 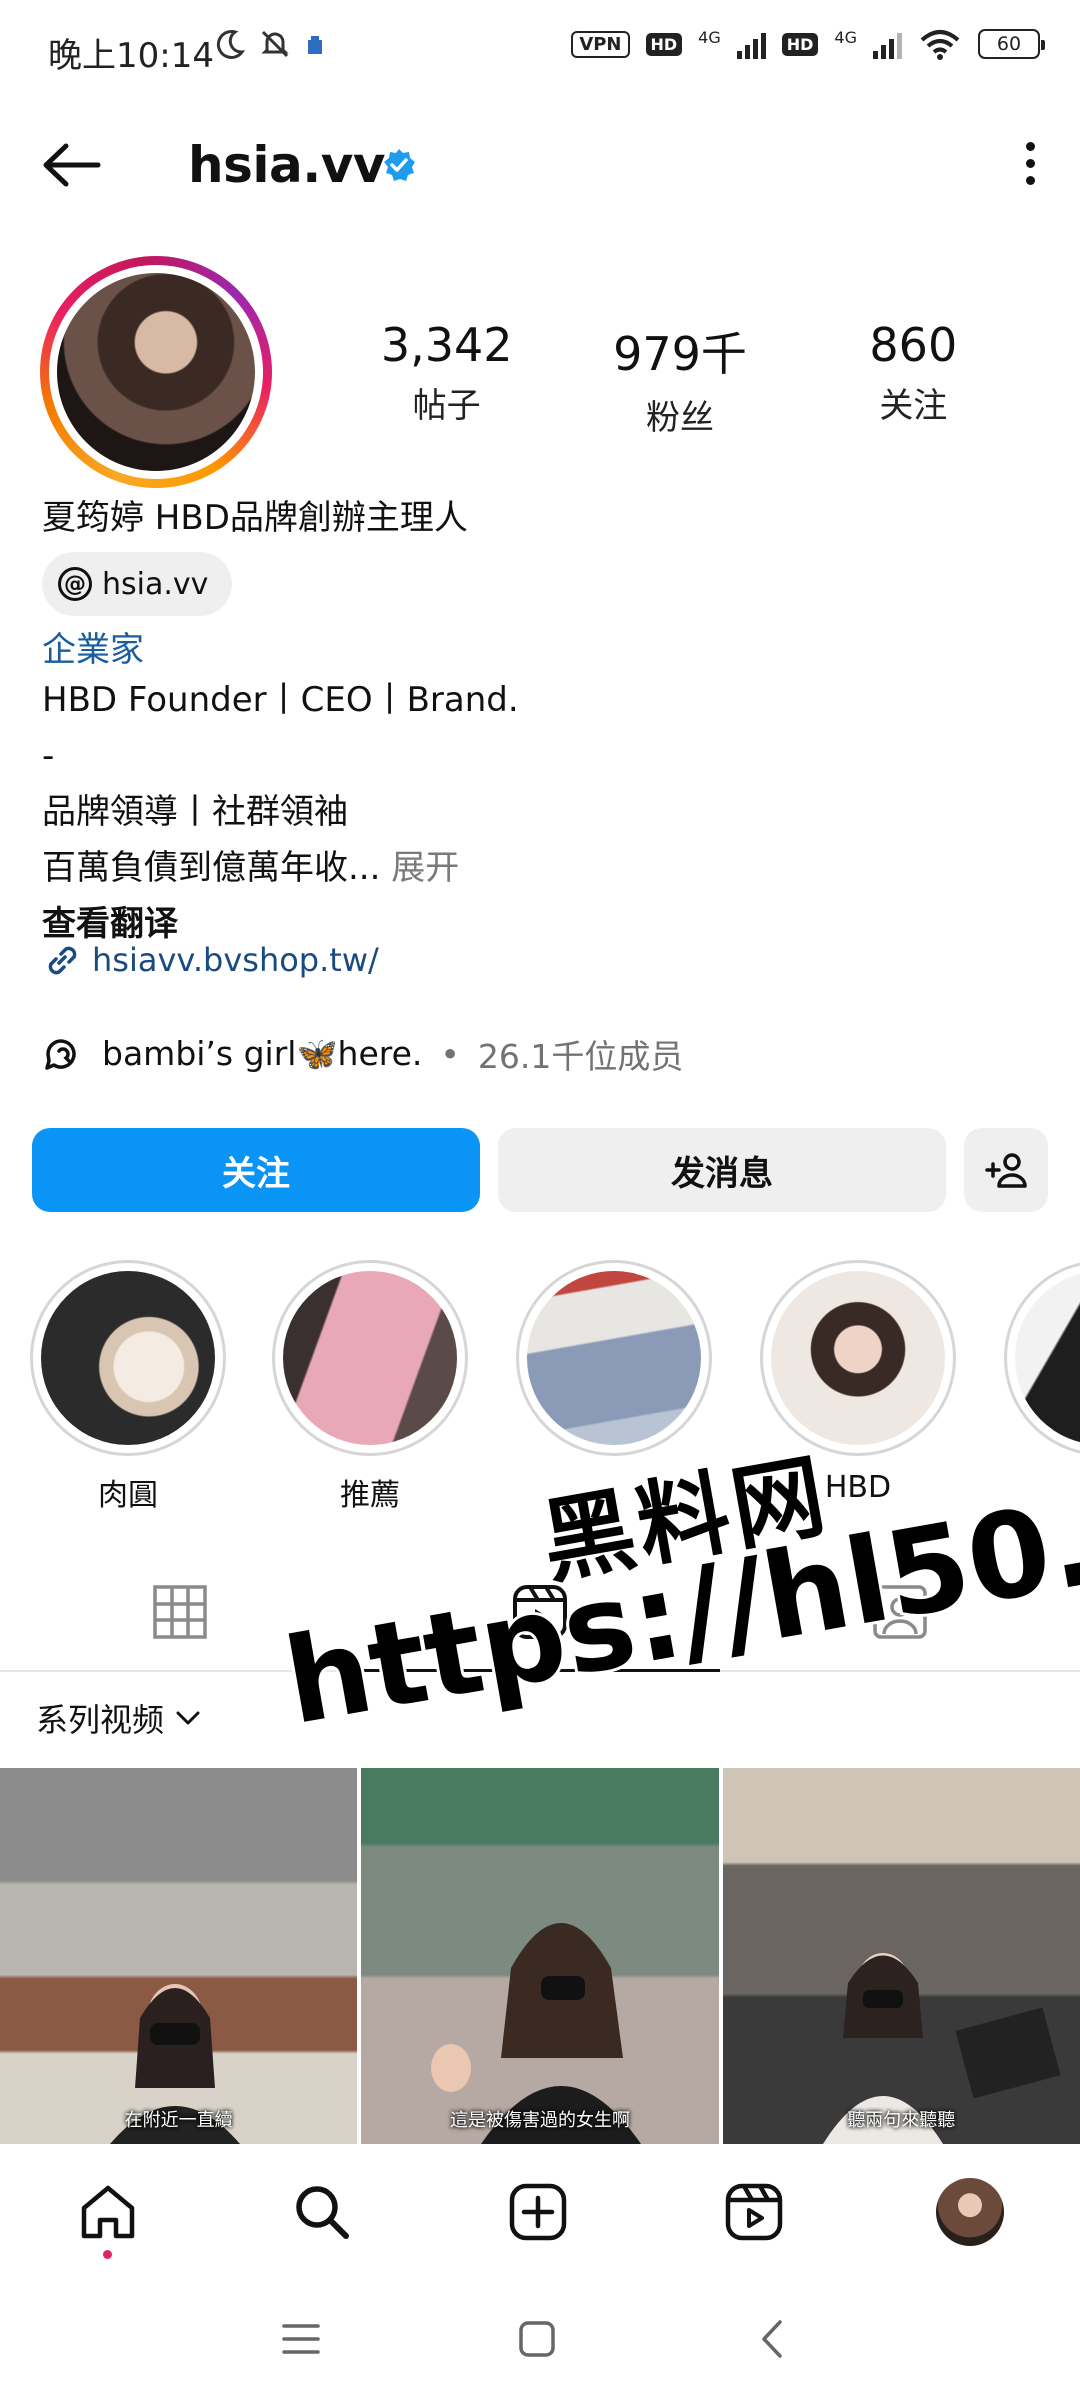 I want to click on header-username: hsia.vv, so click(x=286, y=165).